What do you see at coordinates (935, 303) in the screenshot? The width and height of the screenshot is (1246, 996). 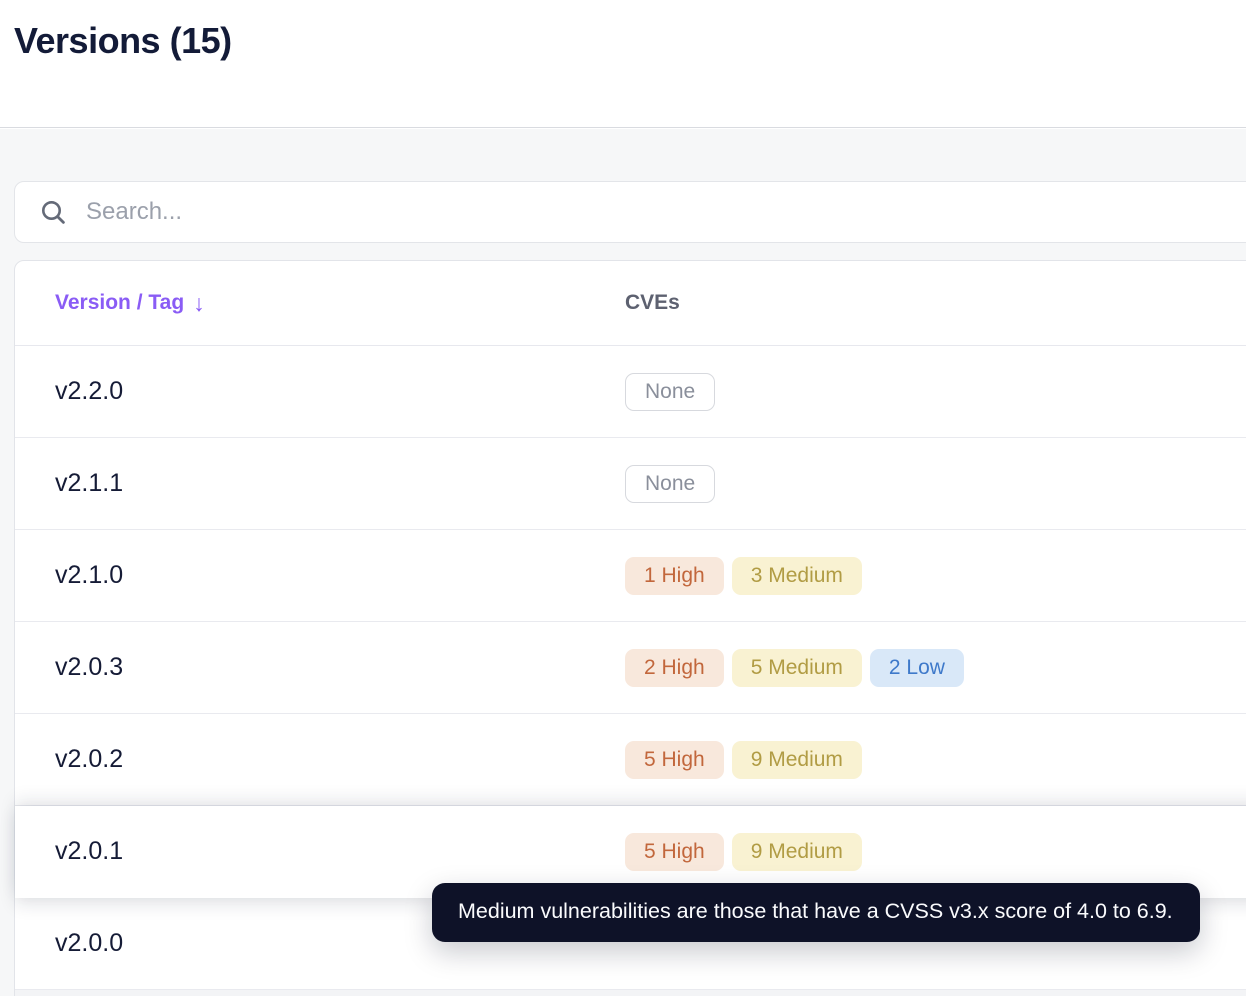 I see `column-header-cves: CVEs` at bounding box center [935, 303].